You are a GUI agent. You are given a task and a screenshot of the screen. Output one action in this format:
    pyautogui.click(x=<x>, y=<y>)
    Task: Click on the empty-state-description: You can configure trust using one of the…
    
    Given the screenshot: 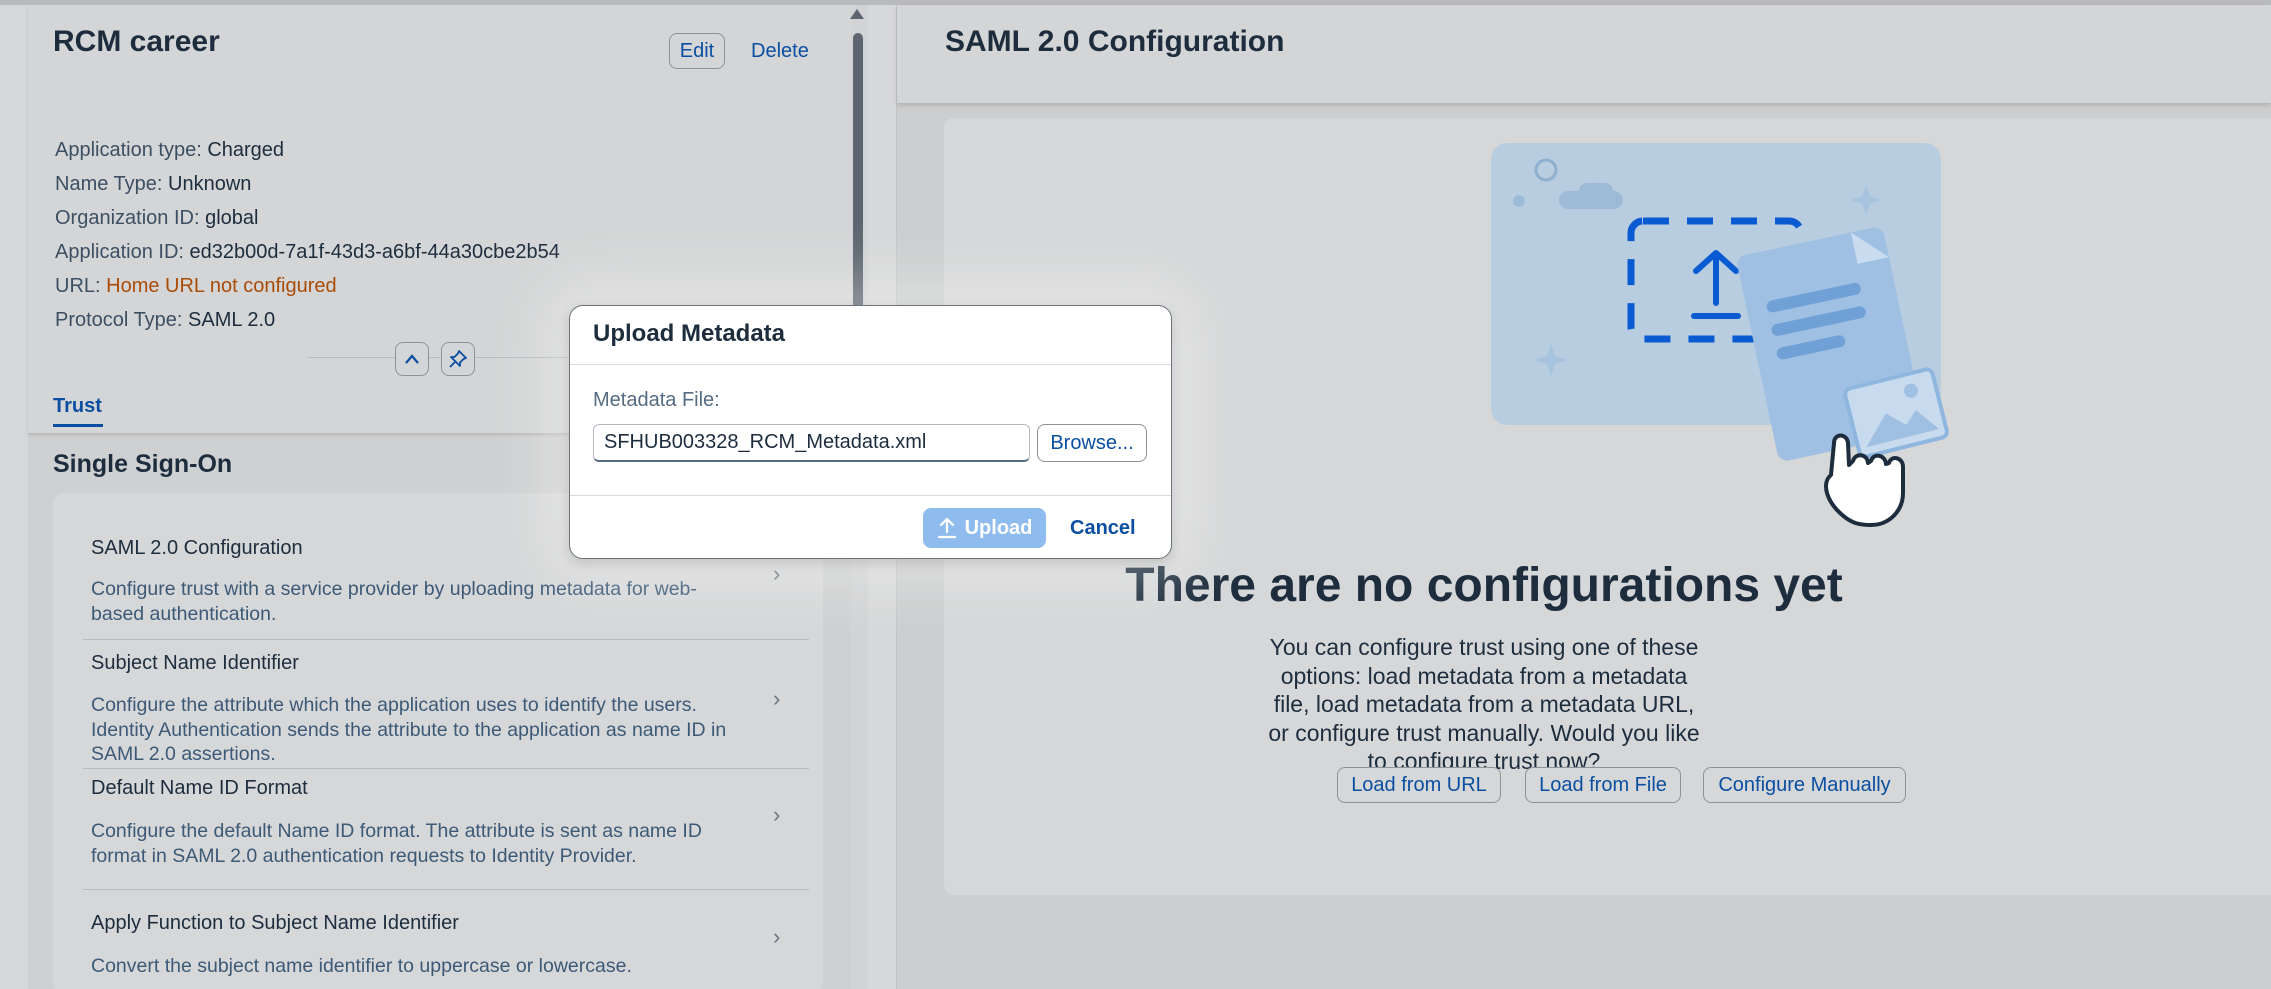 What is the action you would take?
    pyautogui.click(x=1484, y=704)
    